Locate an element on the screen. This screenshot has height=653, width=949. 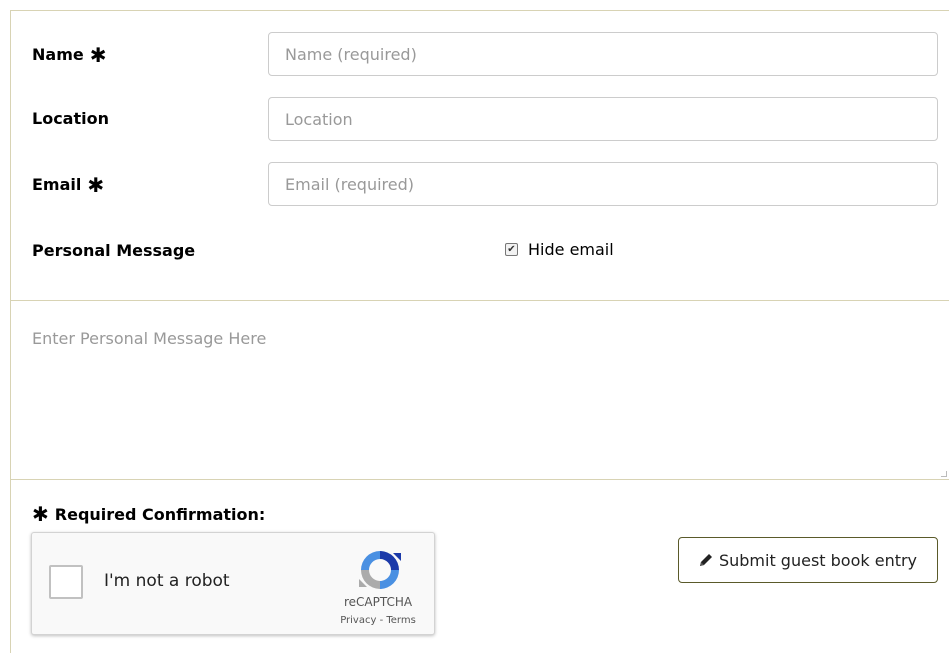
recaptcha-privacy-terms-link: Privacy - Terms is located at coordinates (378, 620).